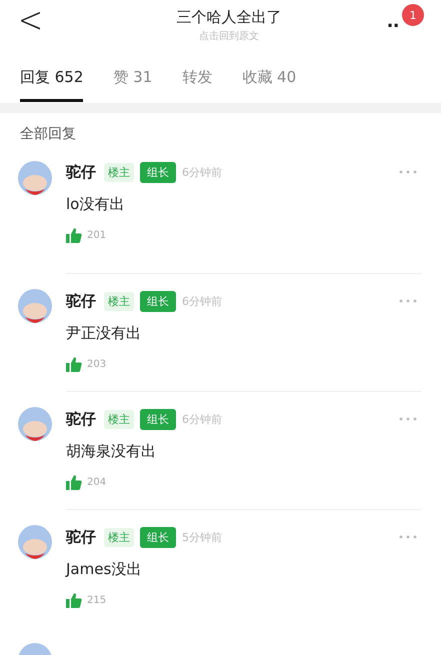 The height and width of the screenshot is (655, 441). What do you see at coordinates (111, 451) in the screenshot?
I see `comment-text: 胡海泉没有出` at bounding box center [111, 451].